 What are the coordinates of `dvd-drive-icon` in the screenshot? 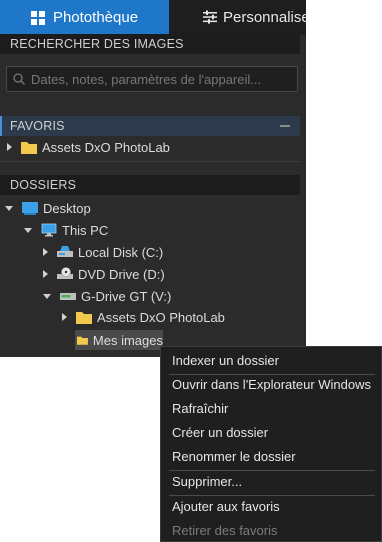 It's located at (65, 273).